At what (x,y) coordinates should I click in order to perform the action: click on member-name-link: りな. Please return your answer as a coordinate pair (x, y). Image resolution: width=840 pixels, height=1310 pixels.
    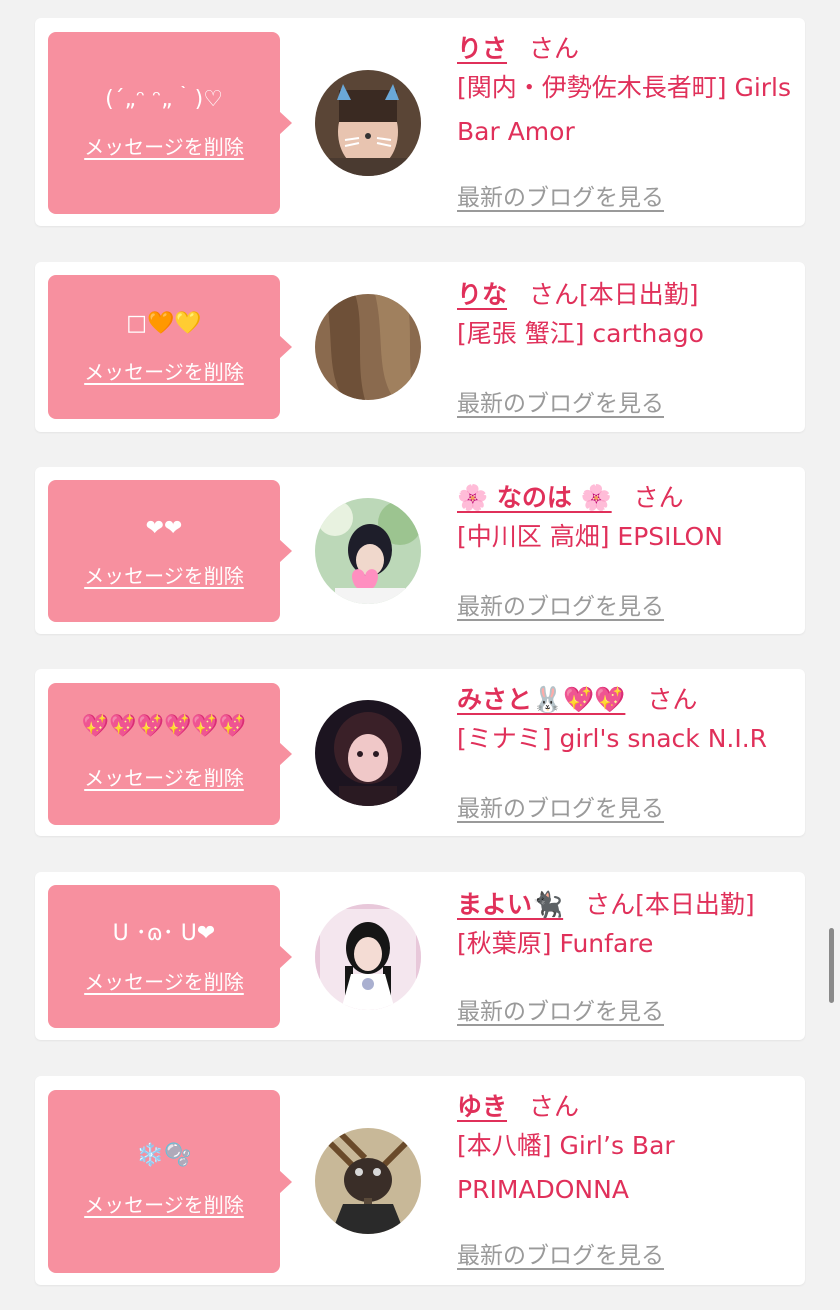
    Looking at the image, I should click on (482, 294).